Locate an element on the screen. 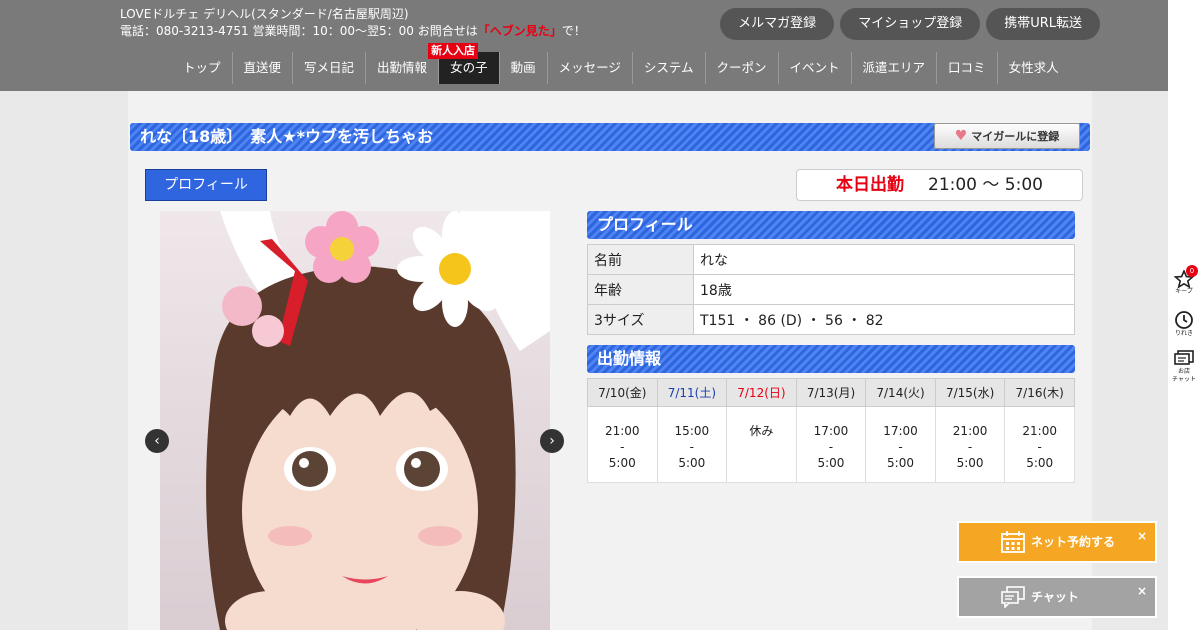 Image resolution: width=1200 pixels, height=630 pixels. chevron-left-icon: ‹ is located at coordinates (157, 441).